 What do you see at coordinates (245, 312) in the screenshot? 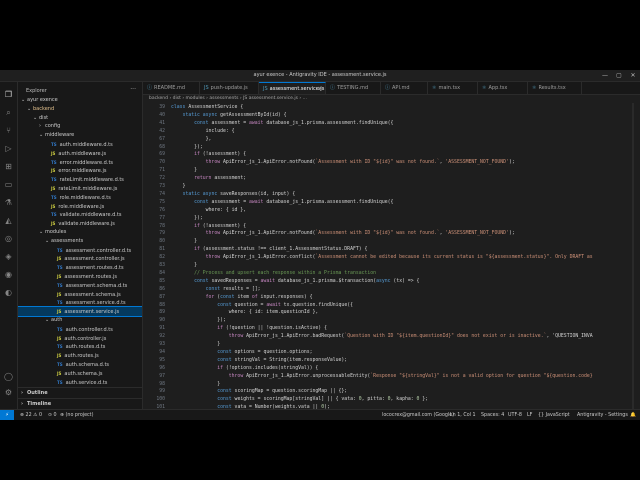
I see `code-line: where: { id: item.questionId },` at bounding box center [245, 312].